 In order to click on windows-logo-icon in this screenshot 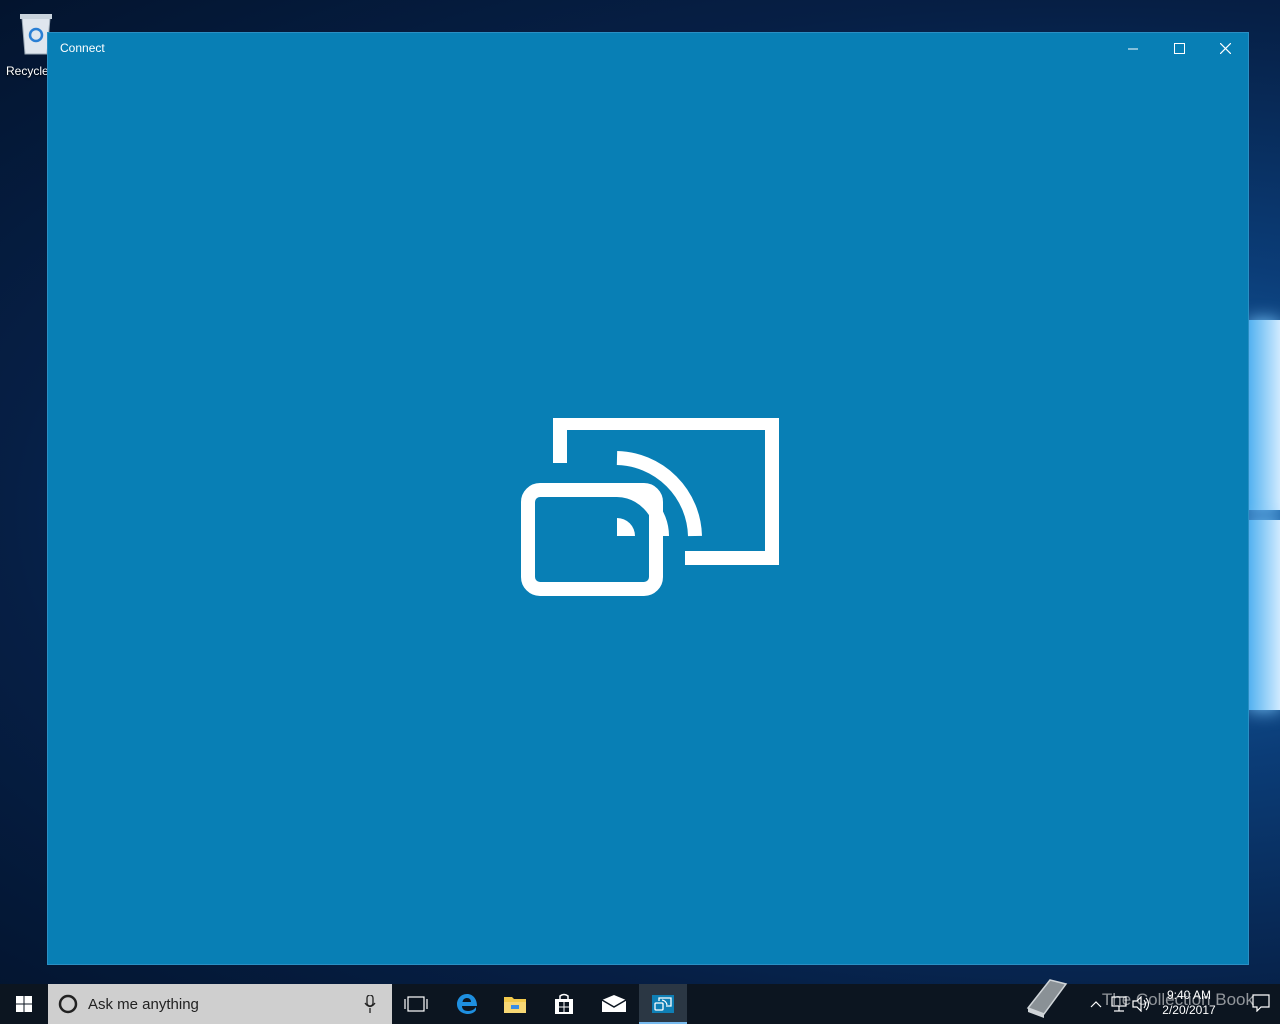, I will do `click(24, 1004)`.